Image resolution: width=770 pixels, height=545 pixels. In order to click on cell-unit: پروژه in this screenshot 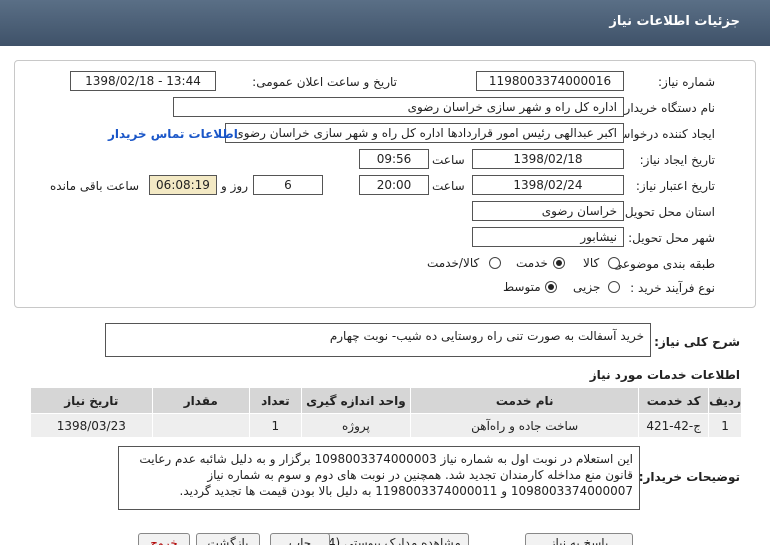, I will do `click(356, 425)`.